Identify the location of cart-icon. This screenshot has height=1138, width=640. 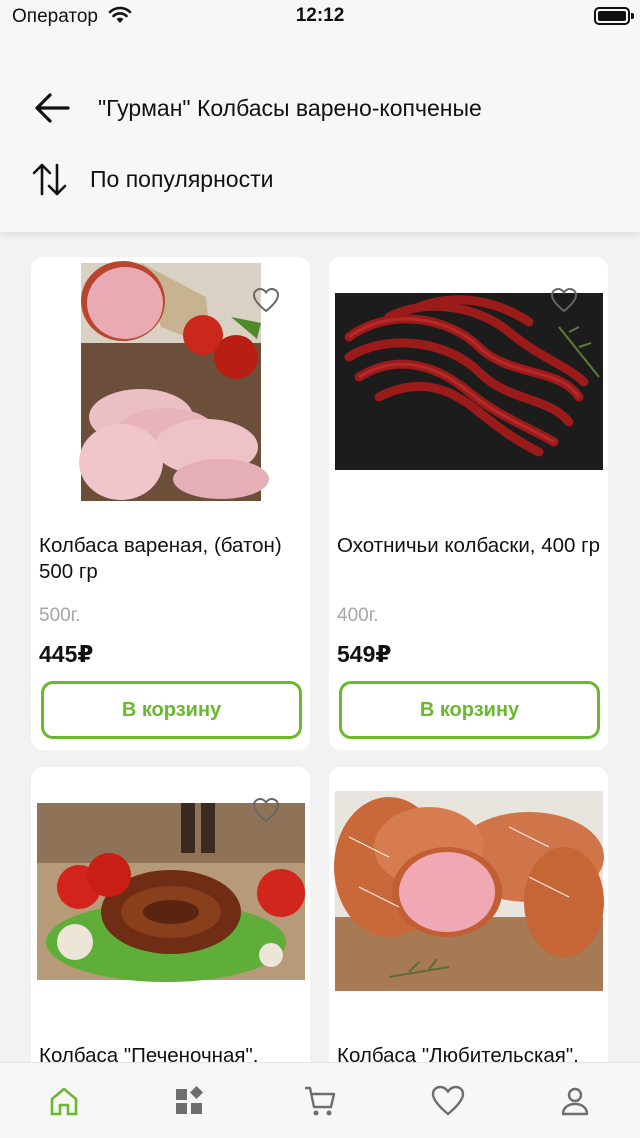
(320, 1101).